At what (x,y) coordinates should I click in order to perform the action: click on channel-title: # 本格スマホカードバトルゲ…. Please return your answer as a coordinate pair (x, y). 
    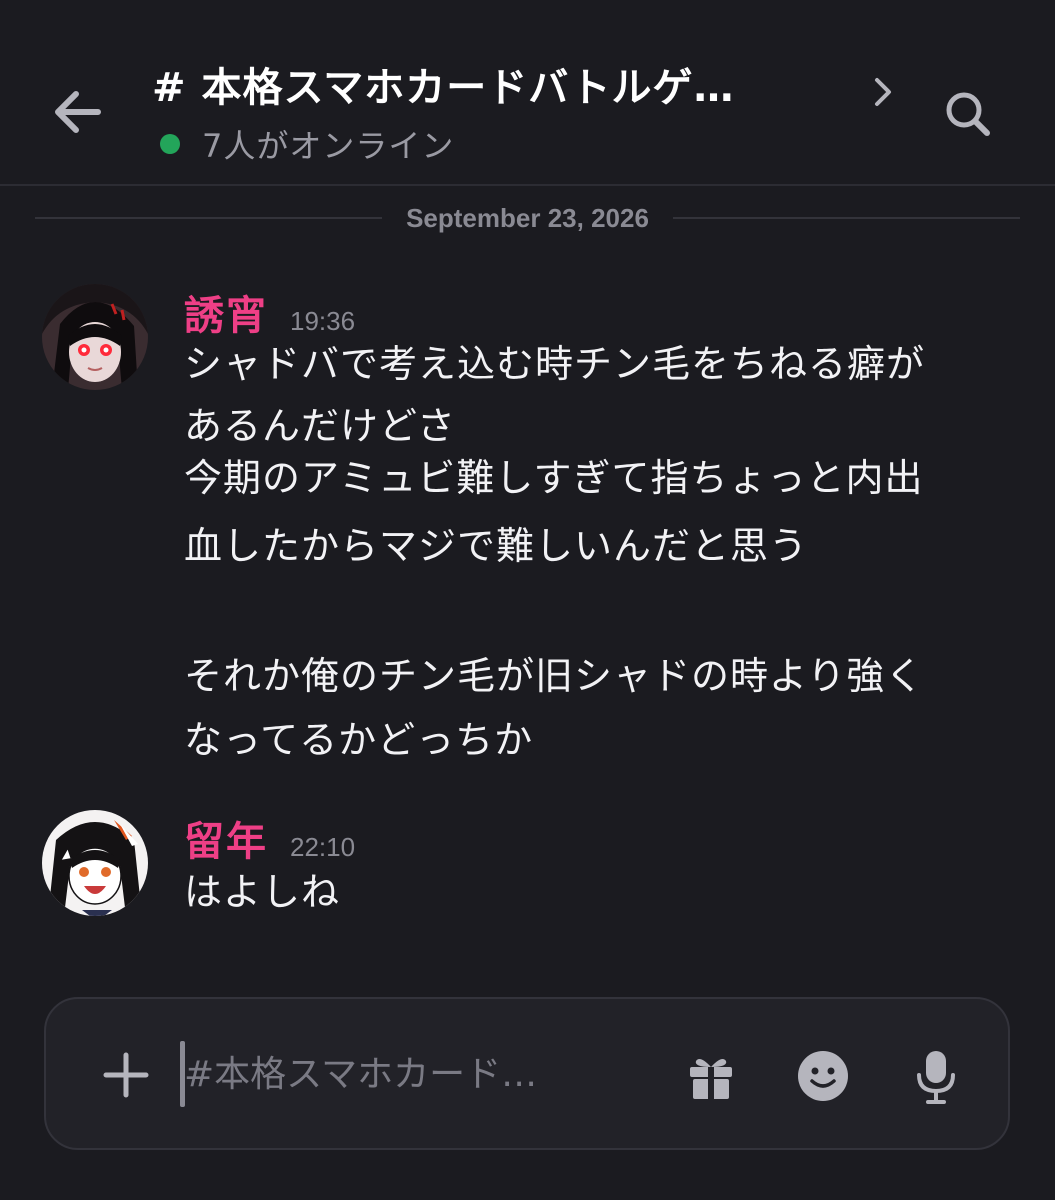
    Looking at the image, I should click on (502, 88).